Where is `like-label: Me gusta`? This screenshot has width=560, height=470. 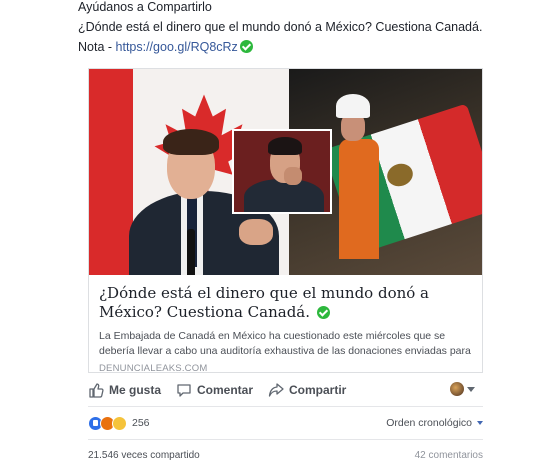
like-label: Me gusta is located at coordinates (135, 390).